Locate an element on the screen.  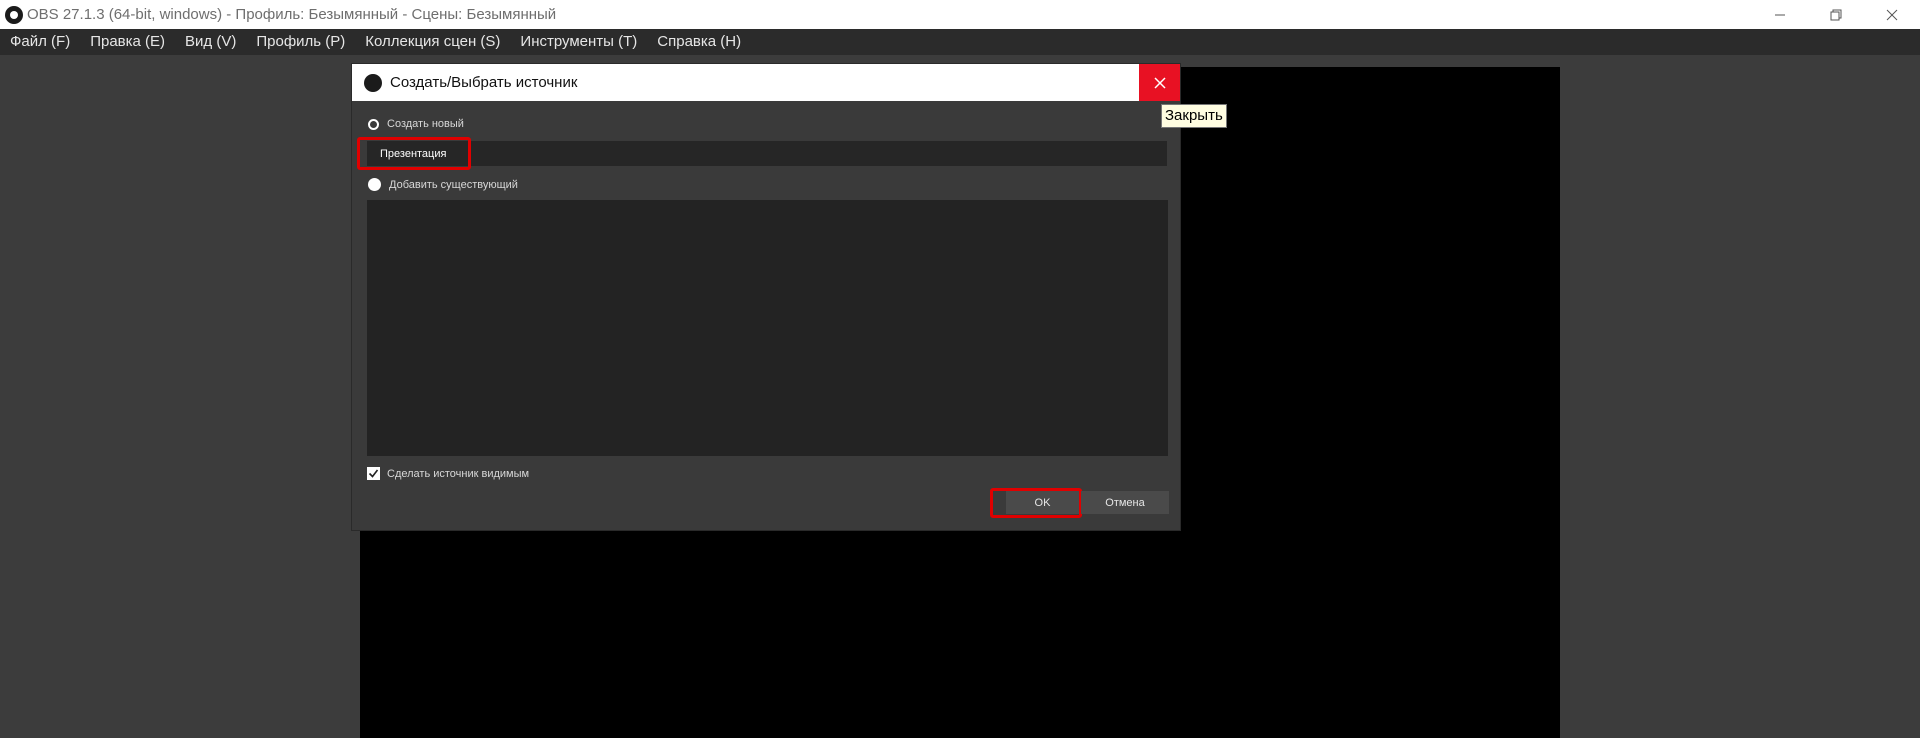
dialog-close-button is located at coordinates (1159, 82).